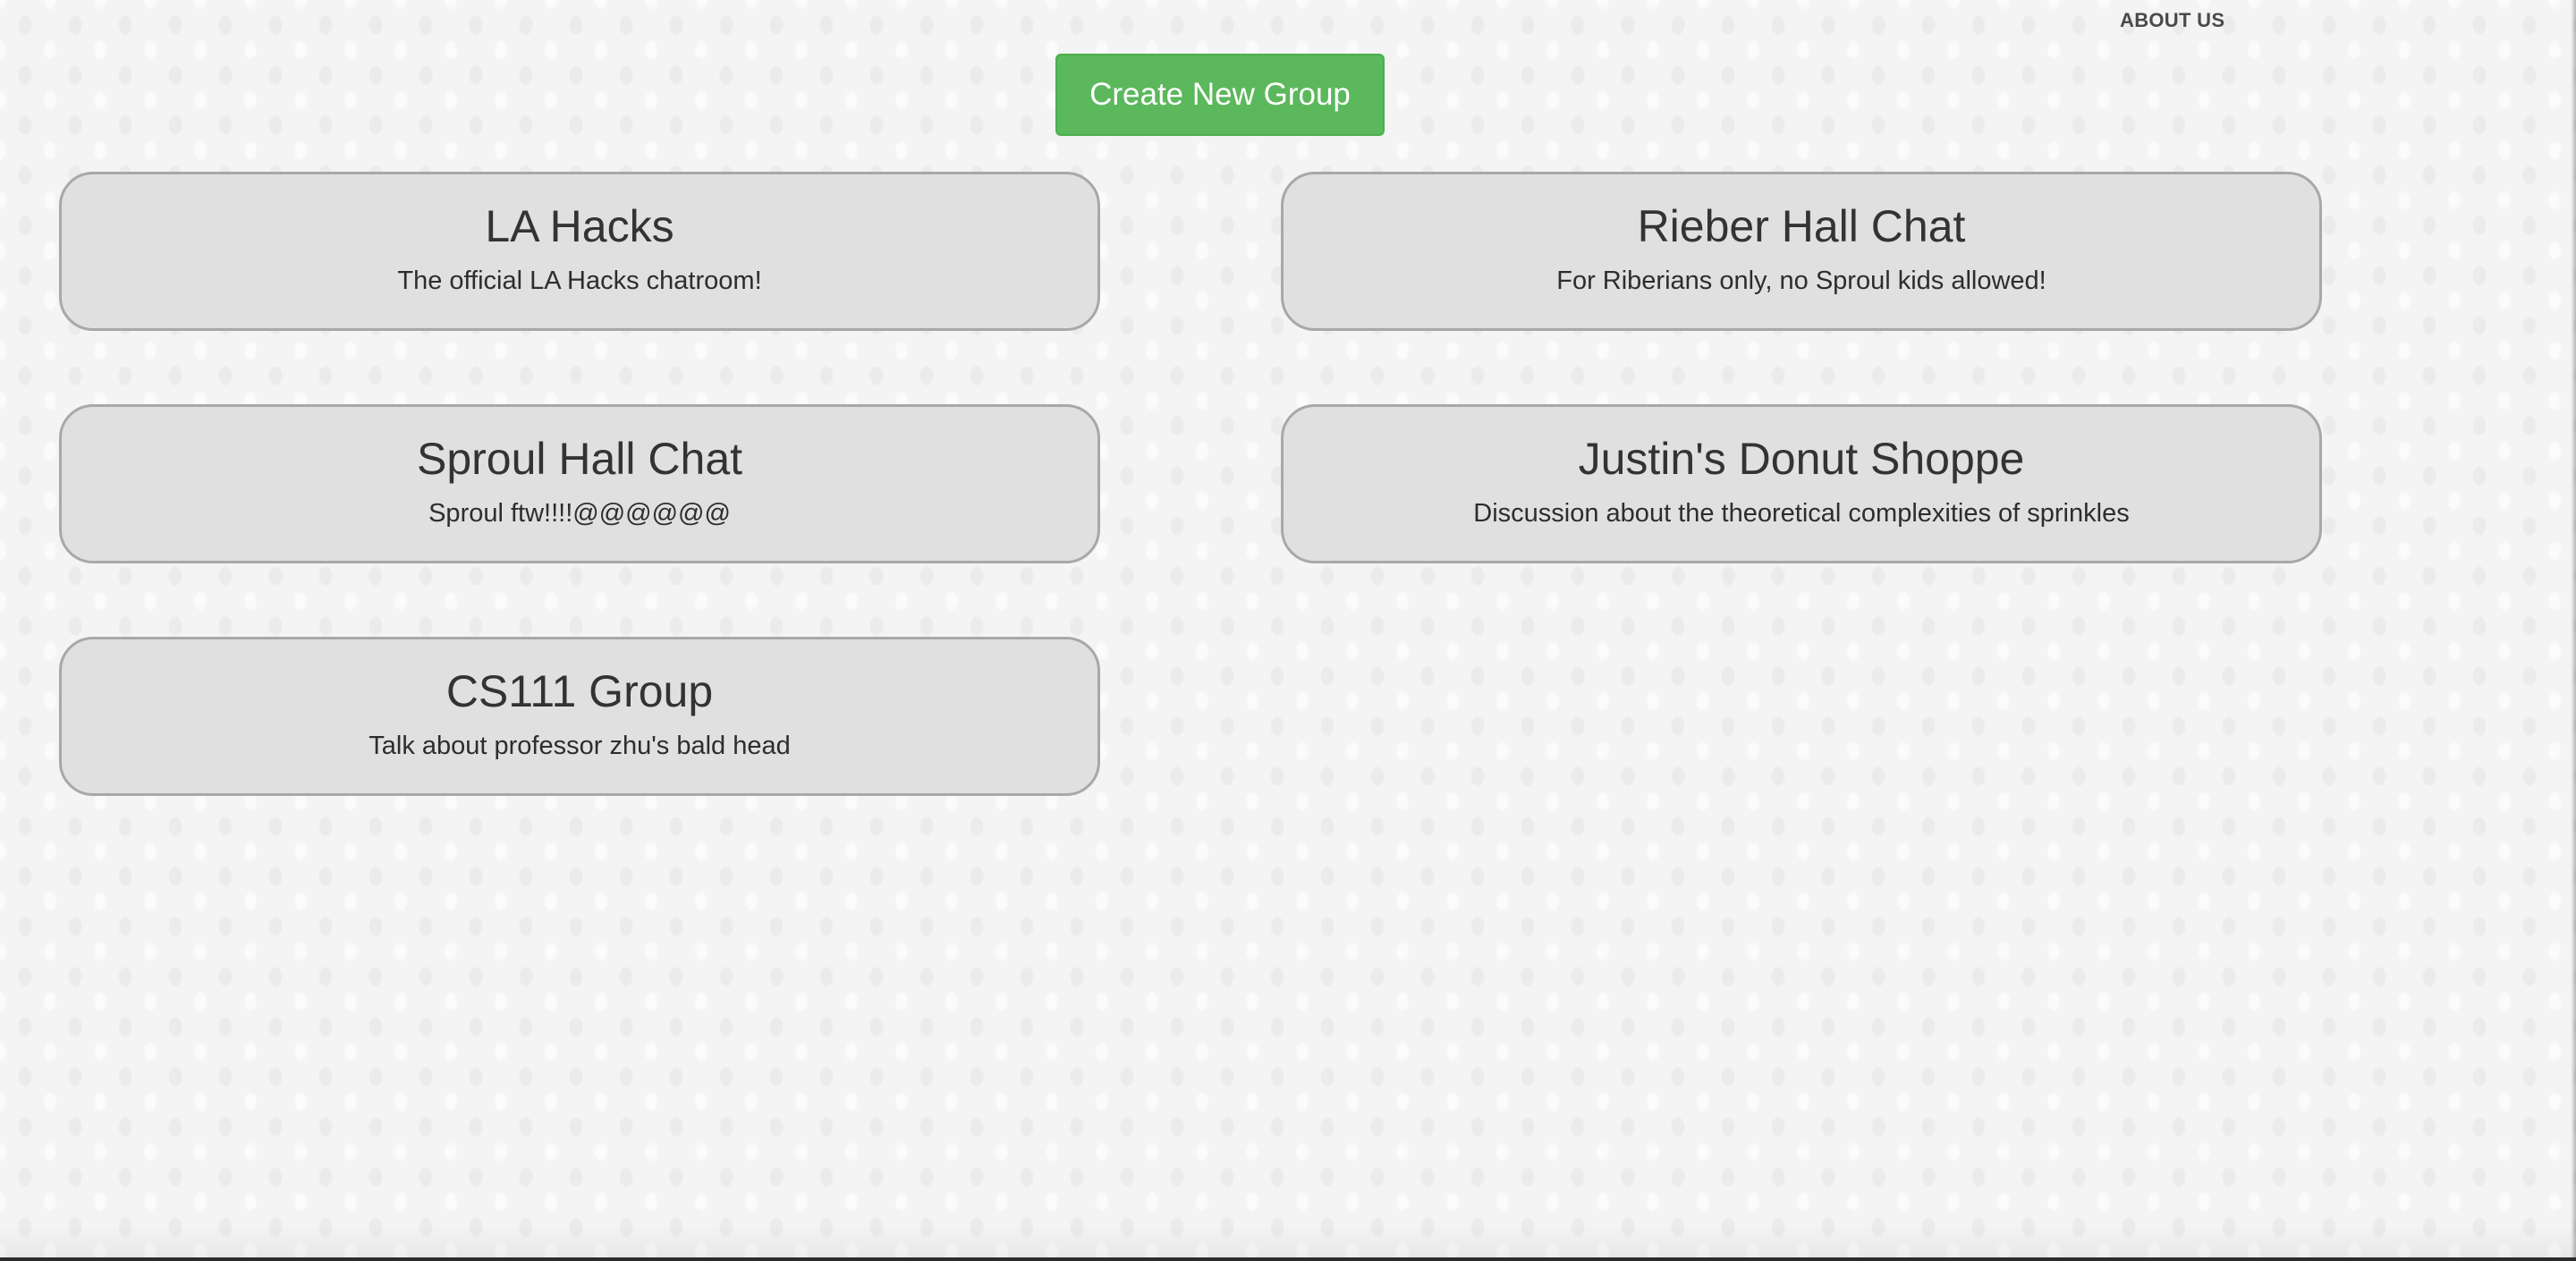 The height and width of the screenshot is (1261, 2576). What do you see at coordinates (579, 513) in the screenshot?
I see `group-description: Sproul ftw!!!!@@@@@@` at bounding box center [579, 513].